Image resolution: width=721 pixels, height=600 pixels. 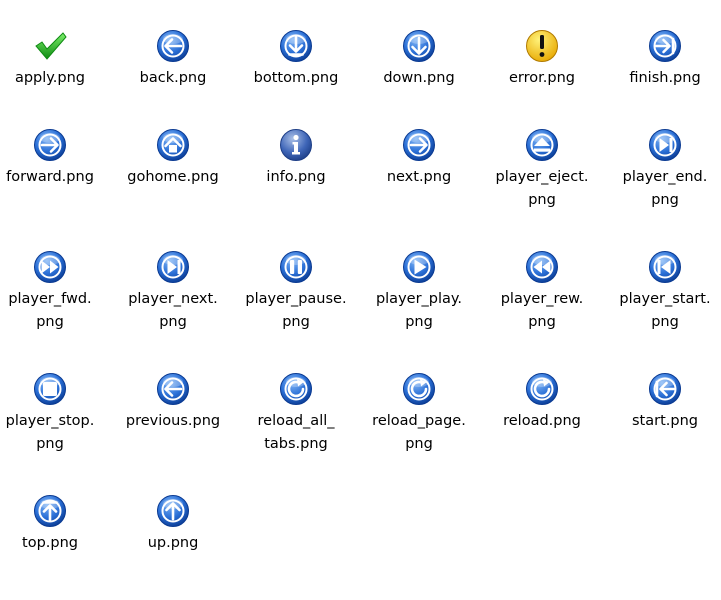 What do you see at coordinates (50, 145) in the screenshot?
I see `forward-icon` at bounding box center [50, 145].